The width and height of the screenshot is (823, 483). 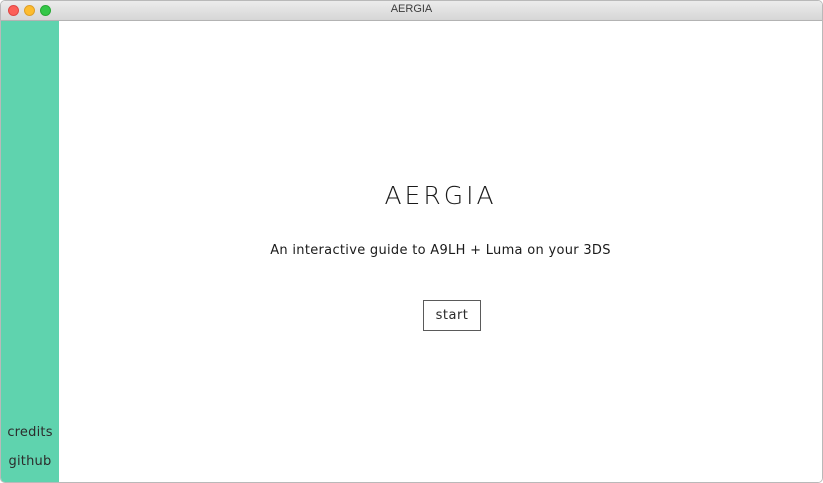 I want to click on title-bar: AERGIA, so click(x=411, y=11).